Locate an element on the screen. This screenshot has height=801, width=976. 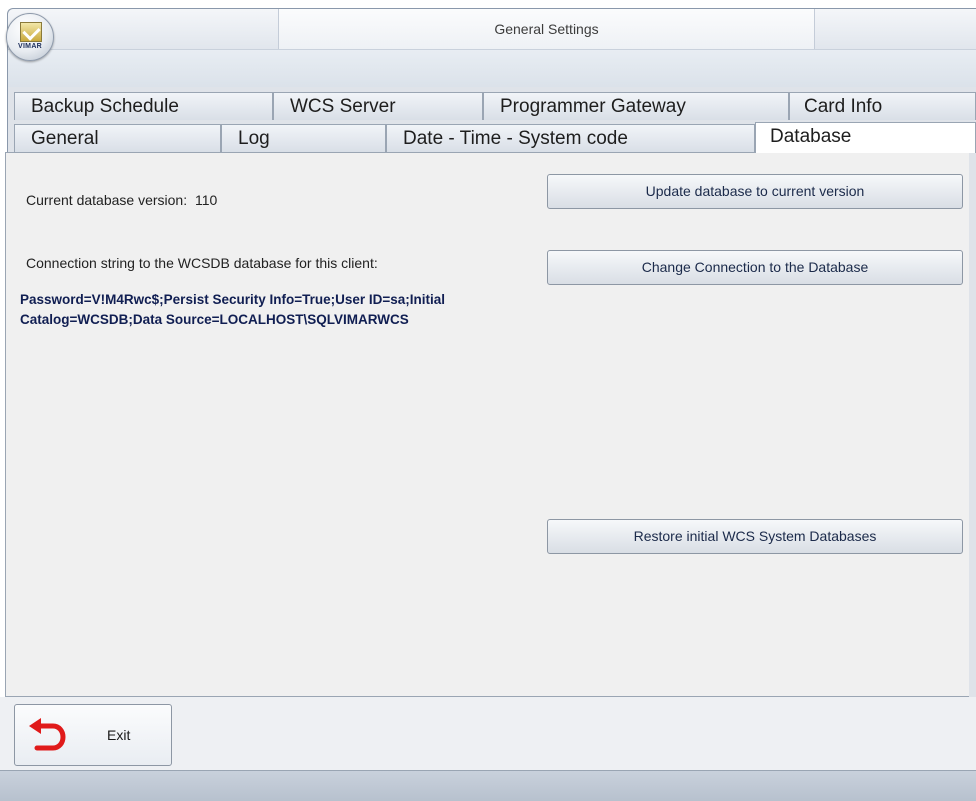
app-logo: VIMAR is located at coordinates (30, 37).